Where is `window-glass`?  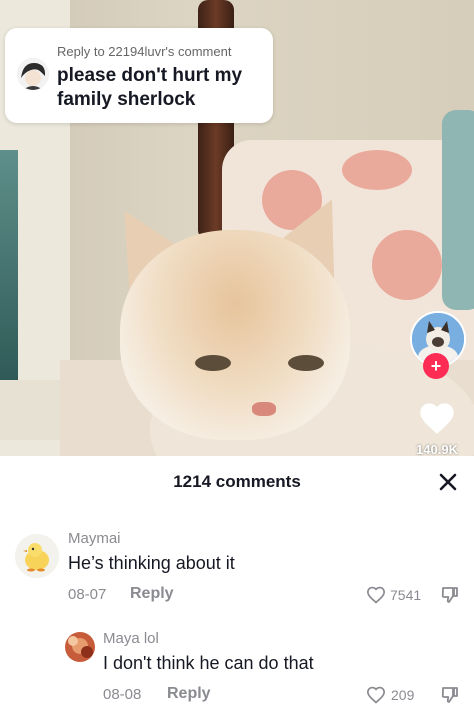
window-glass is located at coordinates (9, 265).